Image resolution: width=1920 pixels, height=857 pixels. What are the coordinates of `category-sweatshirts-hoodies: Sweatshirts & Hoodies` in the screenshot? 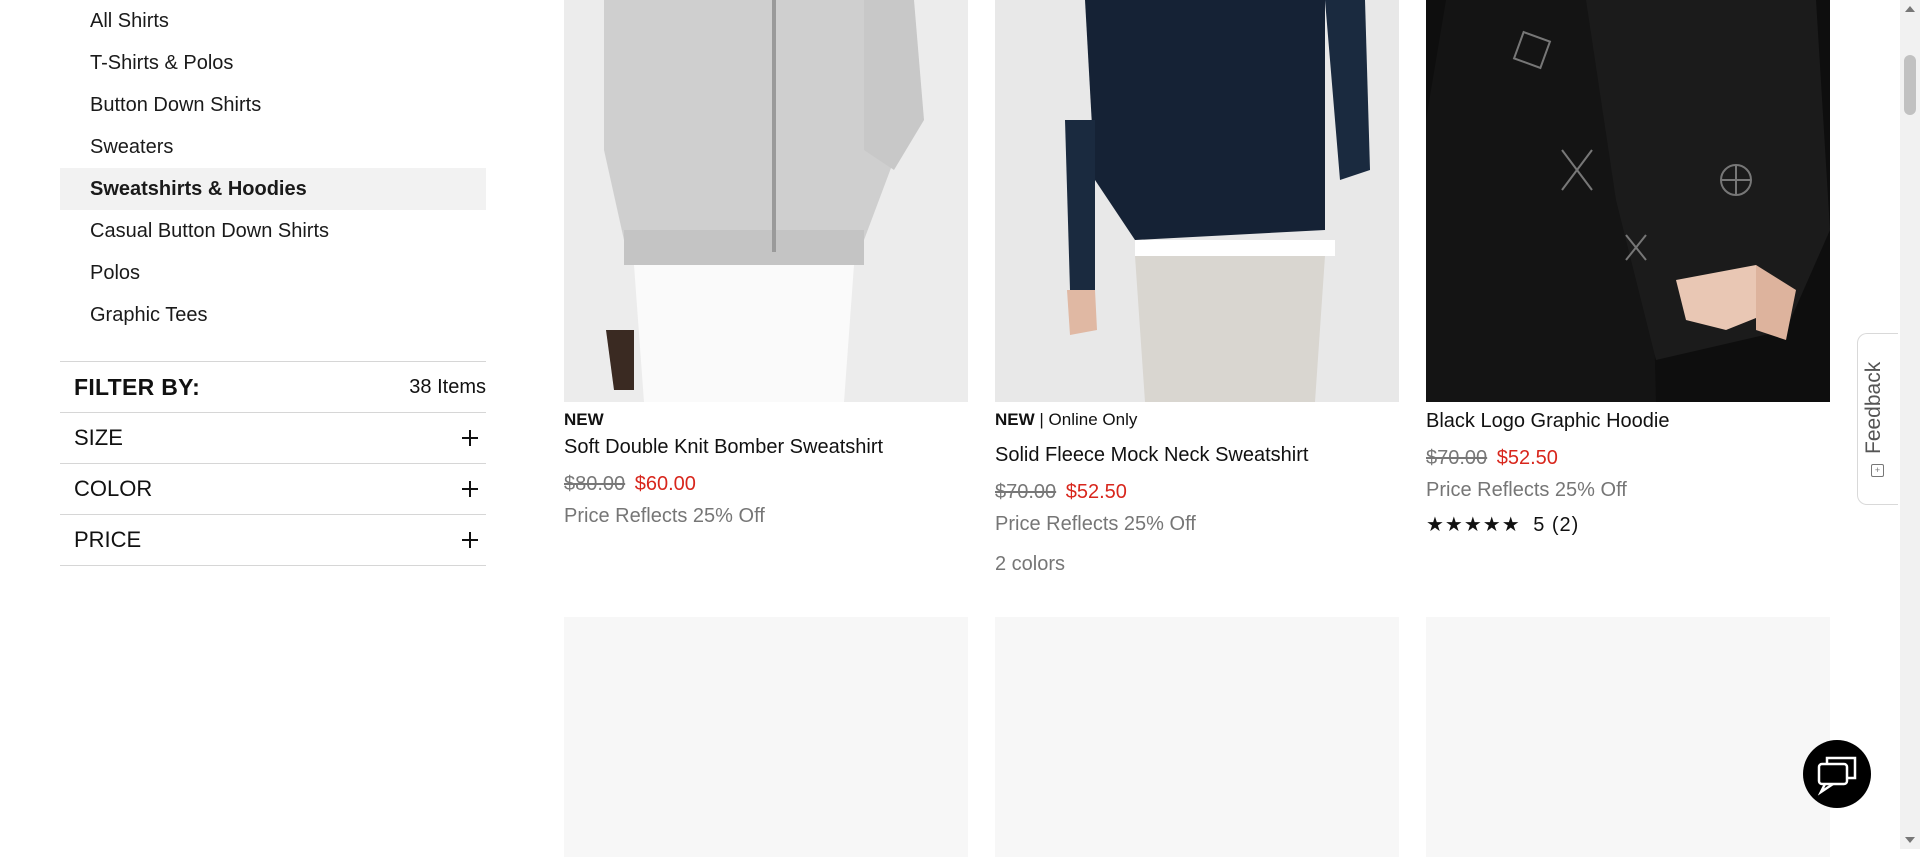 It's located at (273, 189).